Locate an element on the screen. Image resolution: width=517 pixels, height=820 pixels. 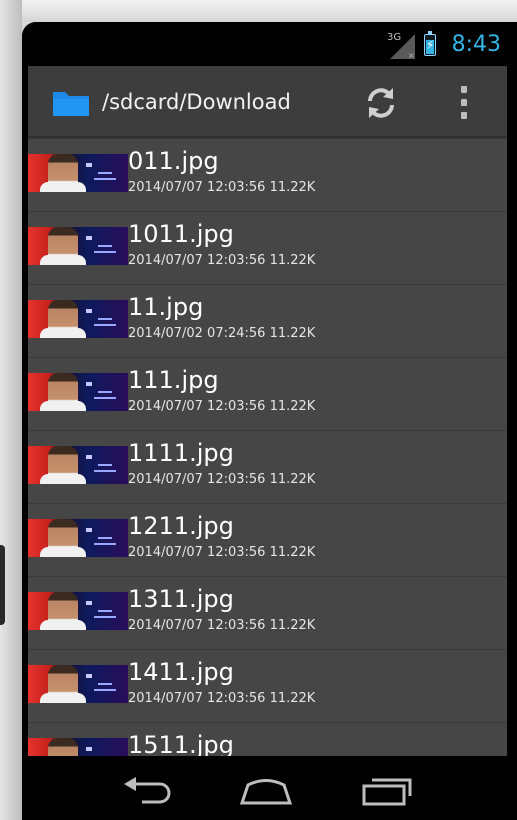
overflow-menu-icon is located at coordinates (464, 103).